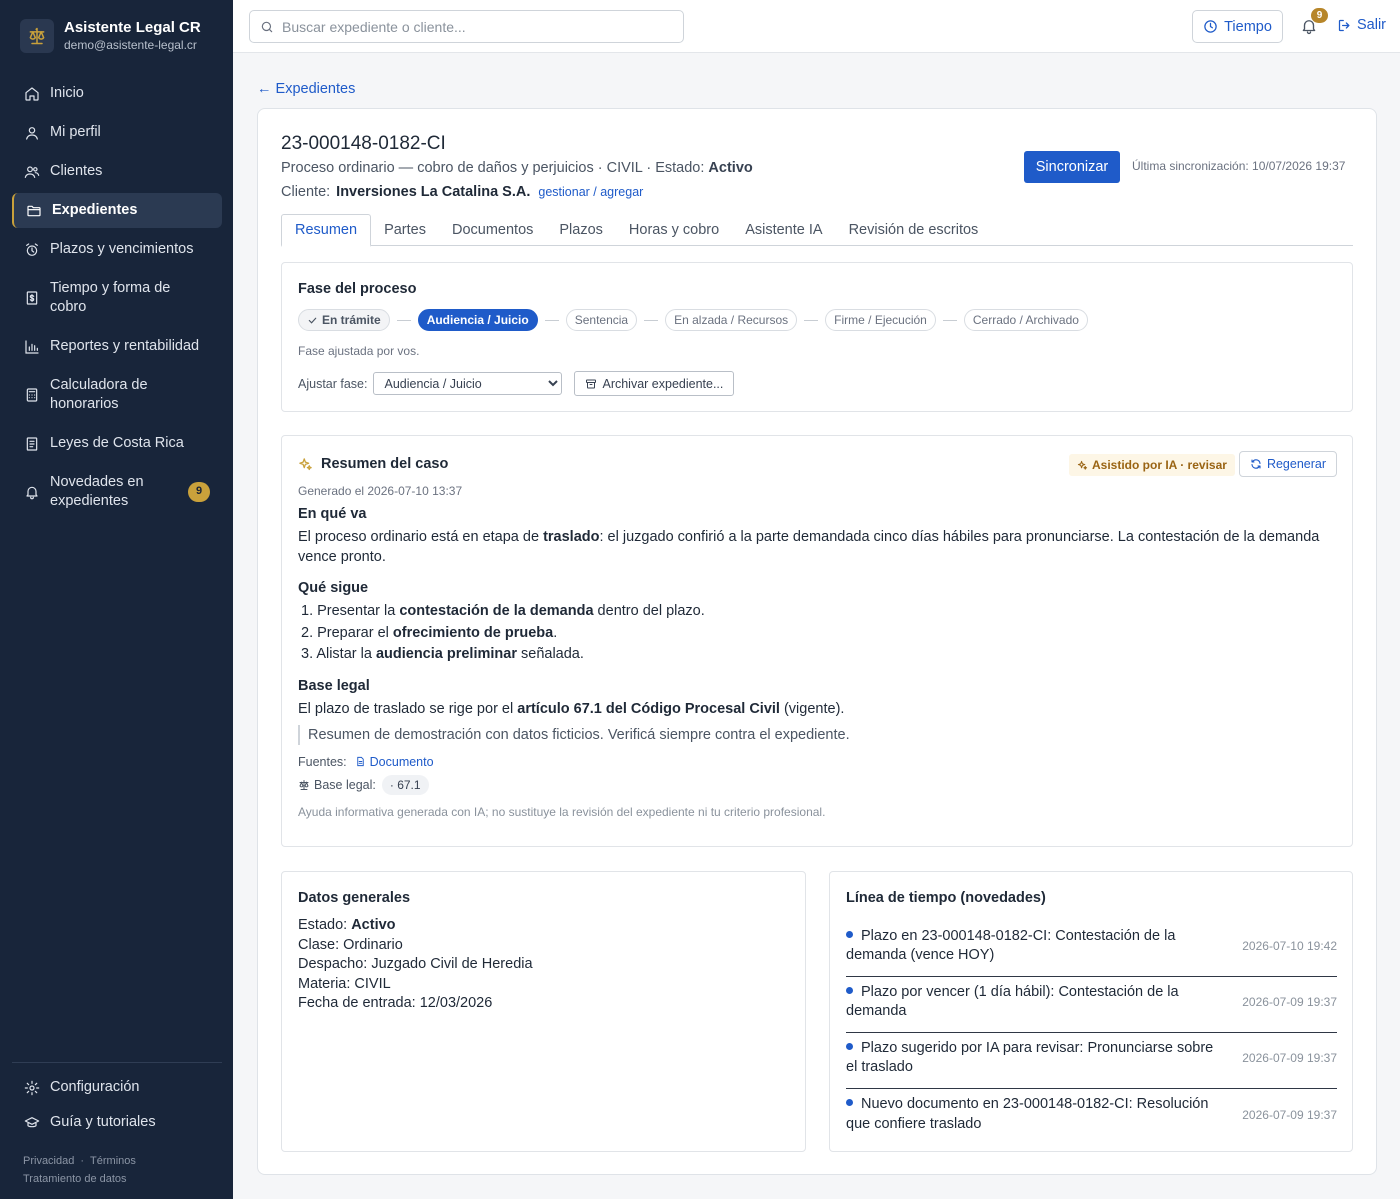 The image size is (1400, 1199). Describe the element at coordinates (34, 210) in the screenshot. I see `folder-icon` at that location.